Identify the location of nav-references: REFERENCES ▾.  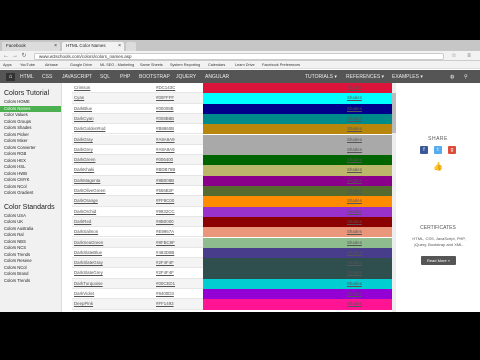
(365, 77).